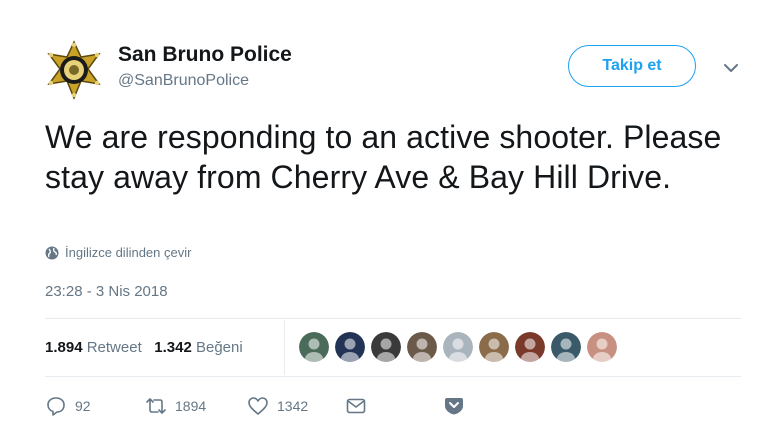 The width and height of the screenshot is (774, 436). Describe the element at coordinates (144, 347) in the screenshot. I see `engagement-stats: 1.894 Retweet 1.342 Beğeni` at that location.